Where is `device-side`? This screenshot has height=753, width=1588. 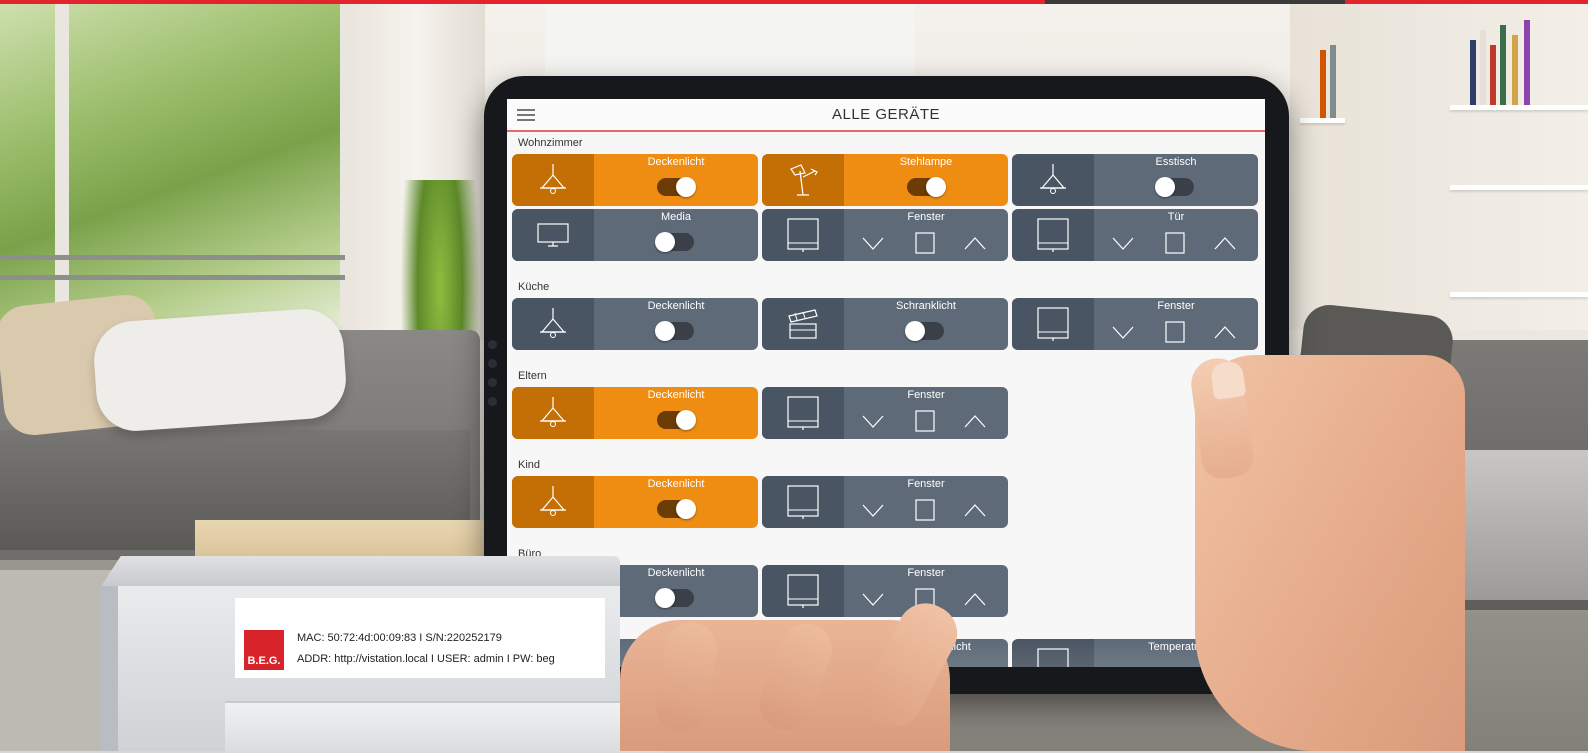 device-side is located at coordinates (109, 668).